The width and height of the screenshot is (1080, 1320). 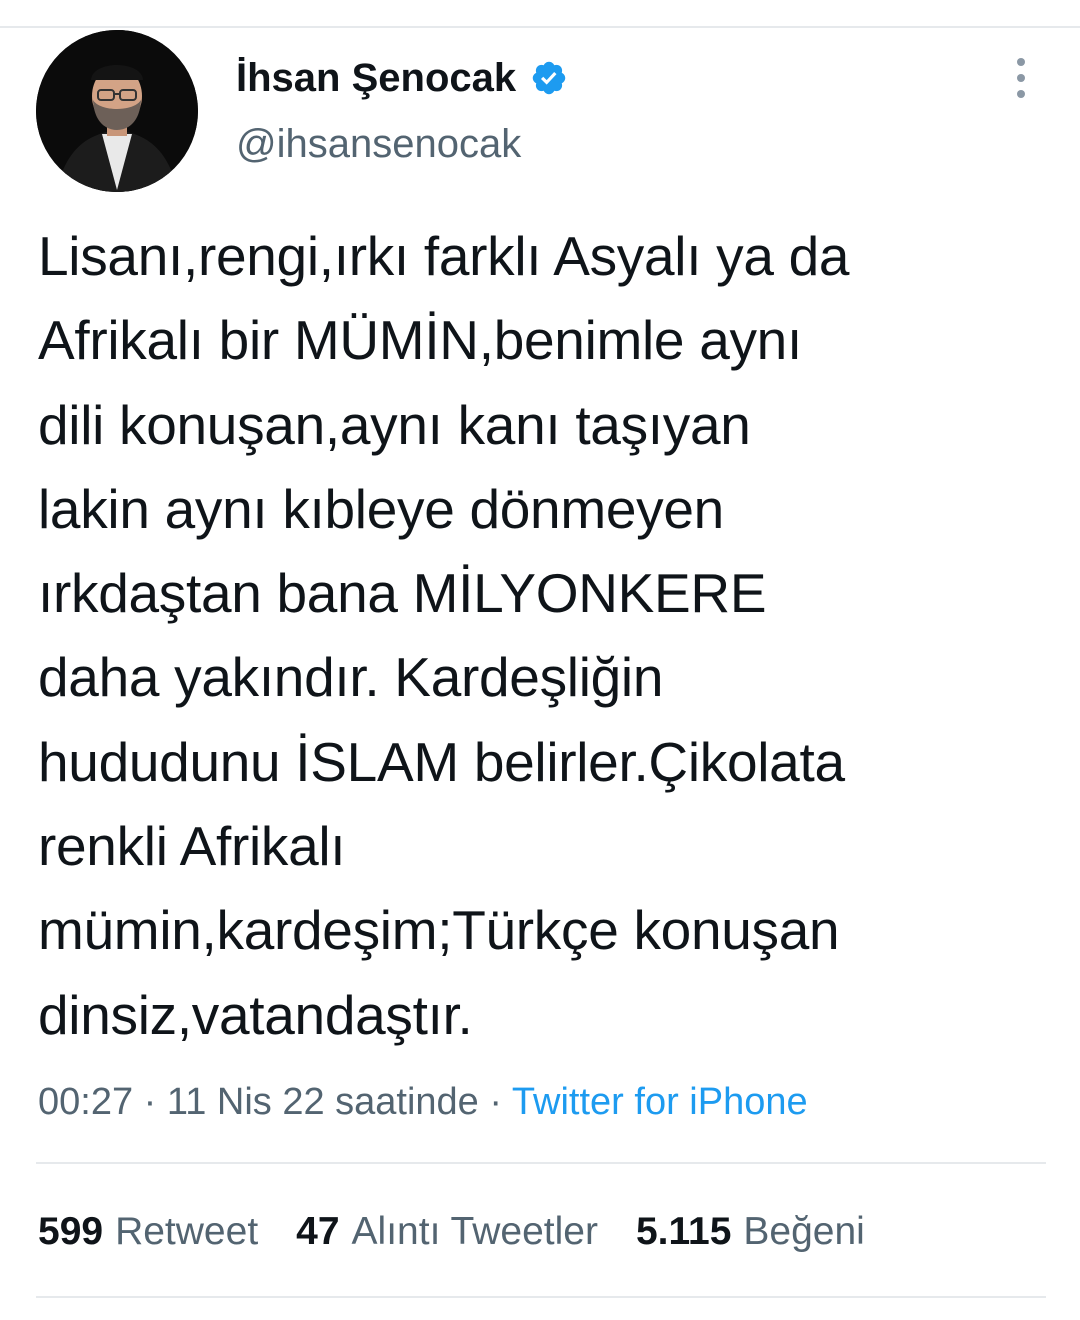 I want to click on retweet-count-link: 599 Retweet, so click(x=148, y=1232).